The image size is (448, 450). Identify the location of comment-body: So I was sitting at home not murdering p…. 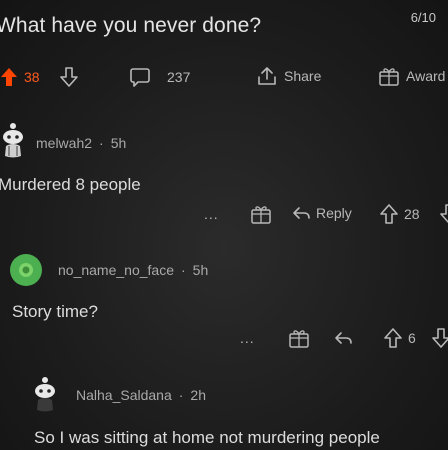
(207, 437).